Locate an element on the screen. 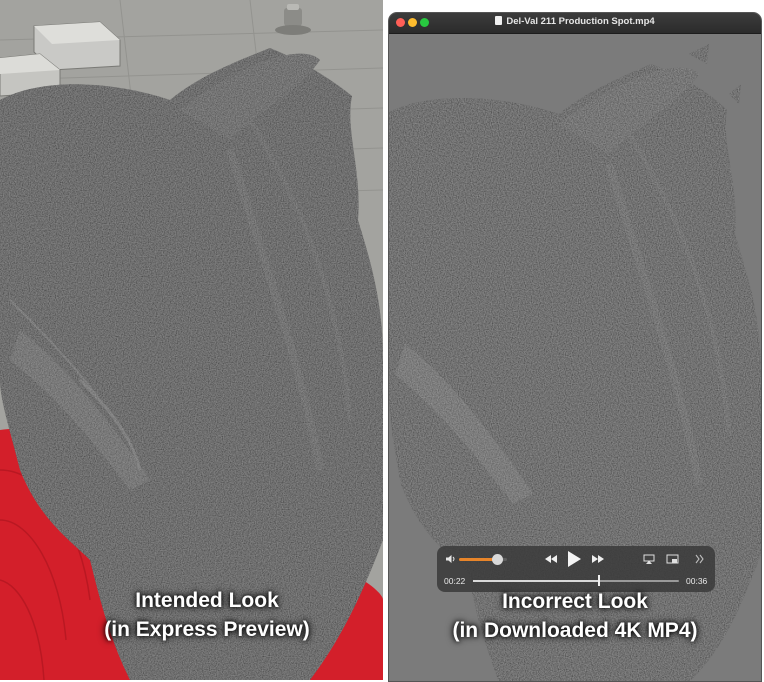  total-time: 00:36 is located at coordinates (697, 581).